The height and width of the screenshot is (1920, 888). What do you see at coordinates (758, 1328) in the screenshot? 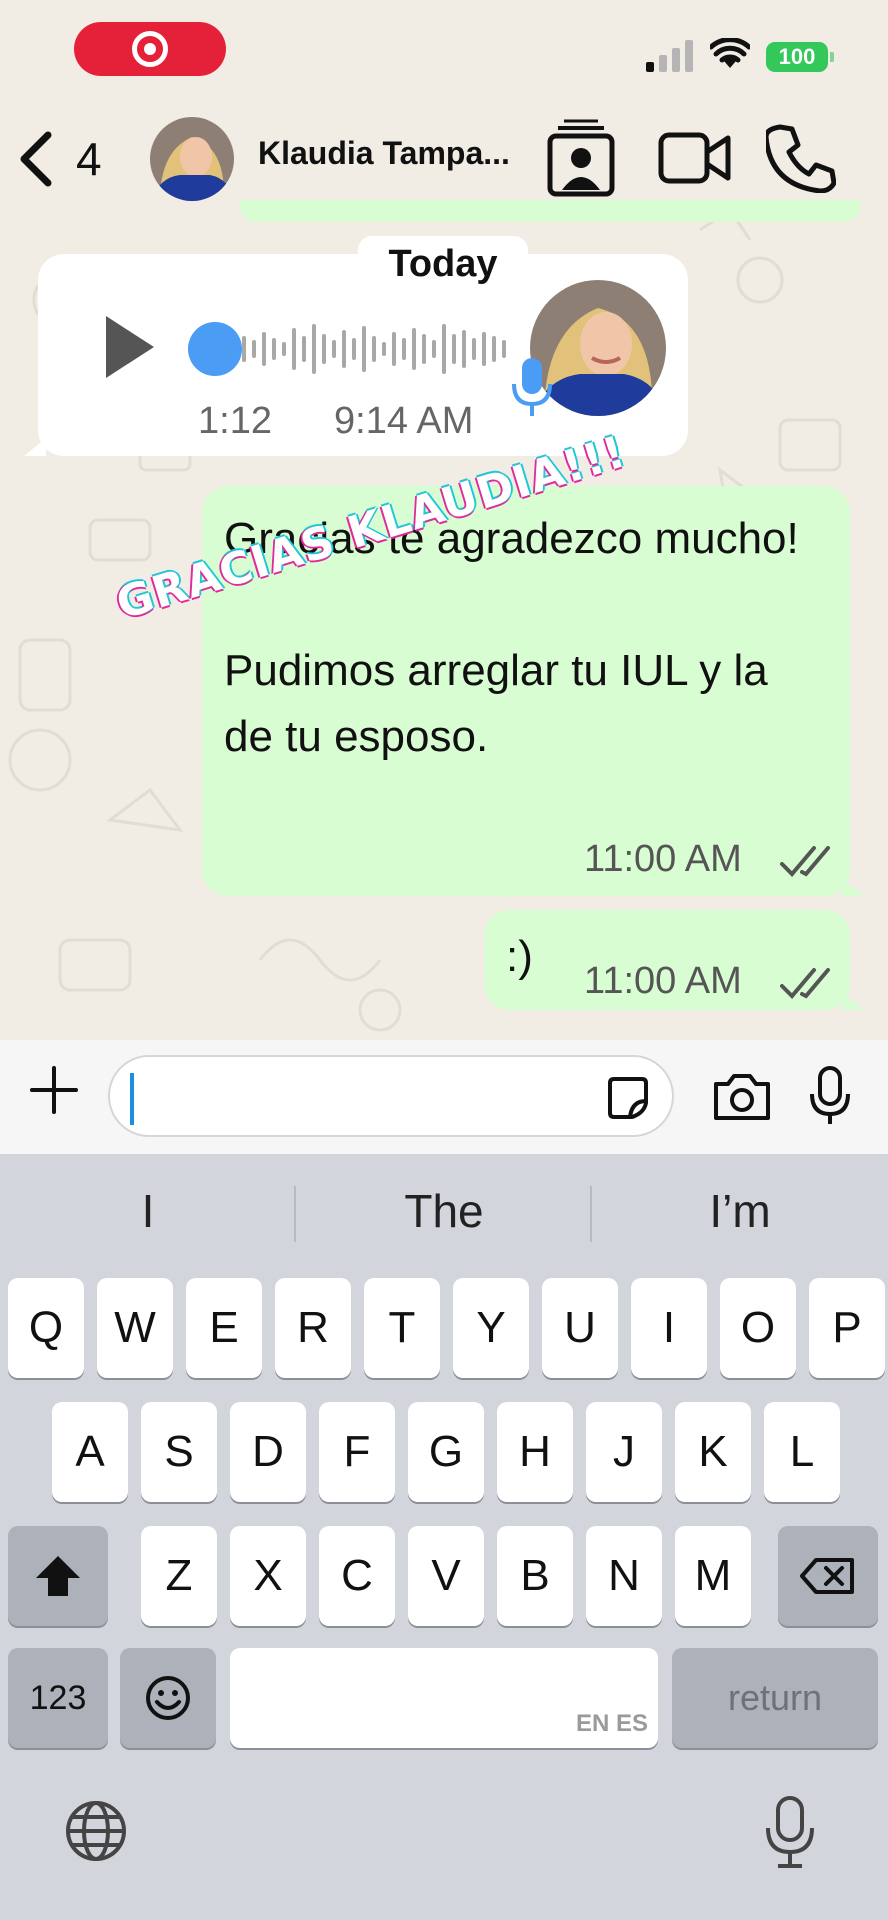
I see `key-o: O` at bounding box center [758, 1328].